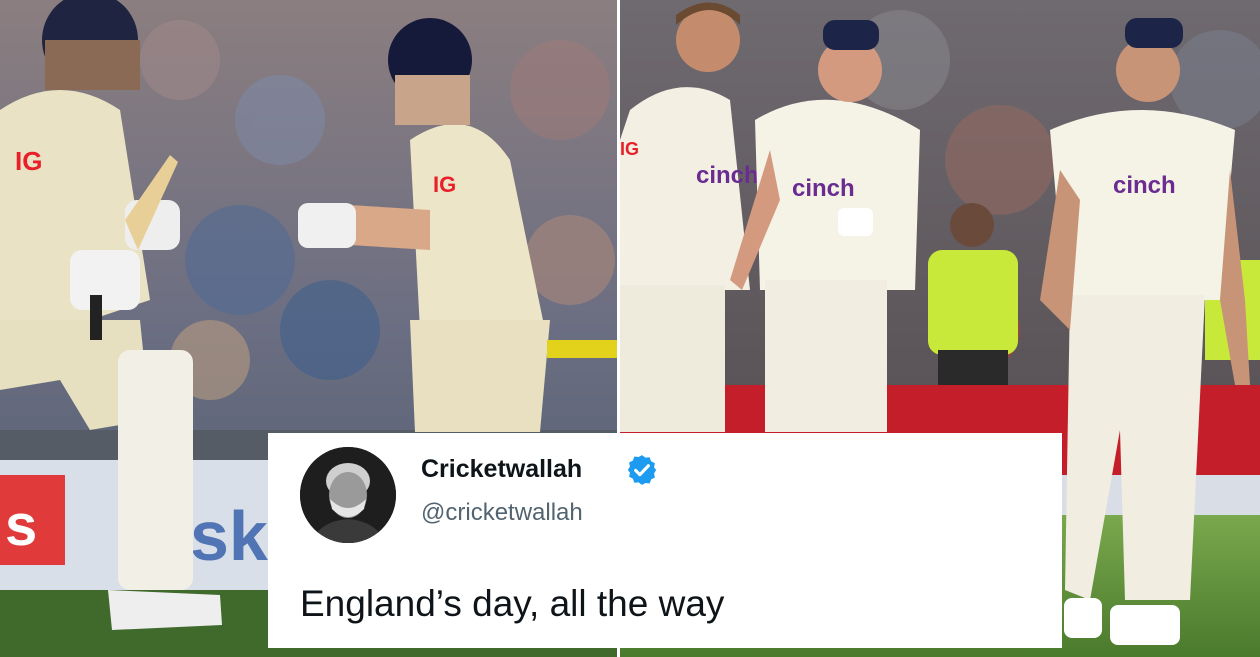  Describe the element at coordinates (642, 470) in the screenshot. I see `verified-badge-icon` at that location.